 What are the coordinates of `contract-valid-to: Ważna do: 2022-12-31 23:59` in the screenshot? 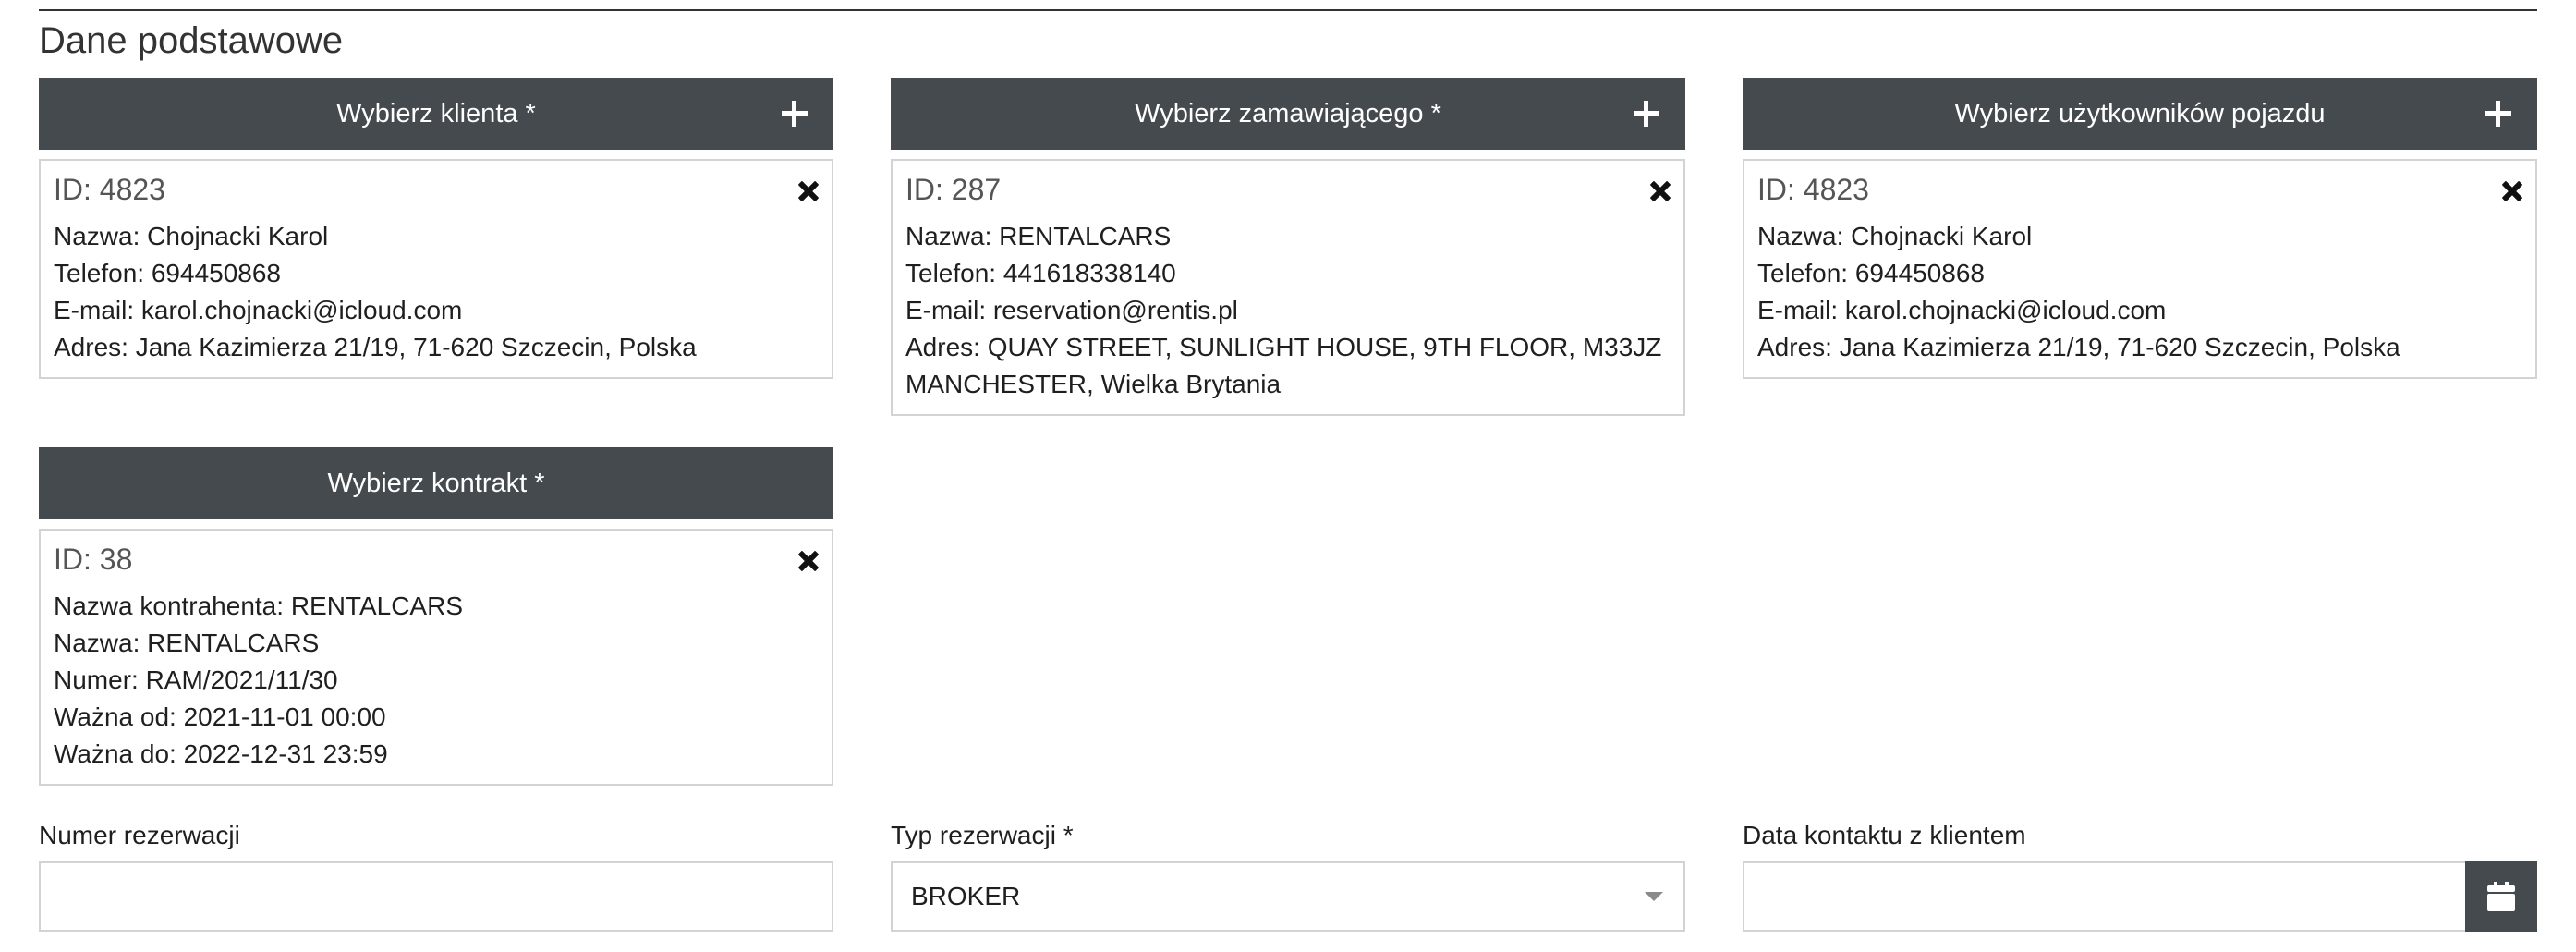 It's located at (221, 753).